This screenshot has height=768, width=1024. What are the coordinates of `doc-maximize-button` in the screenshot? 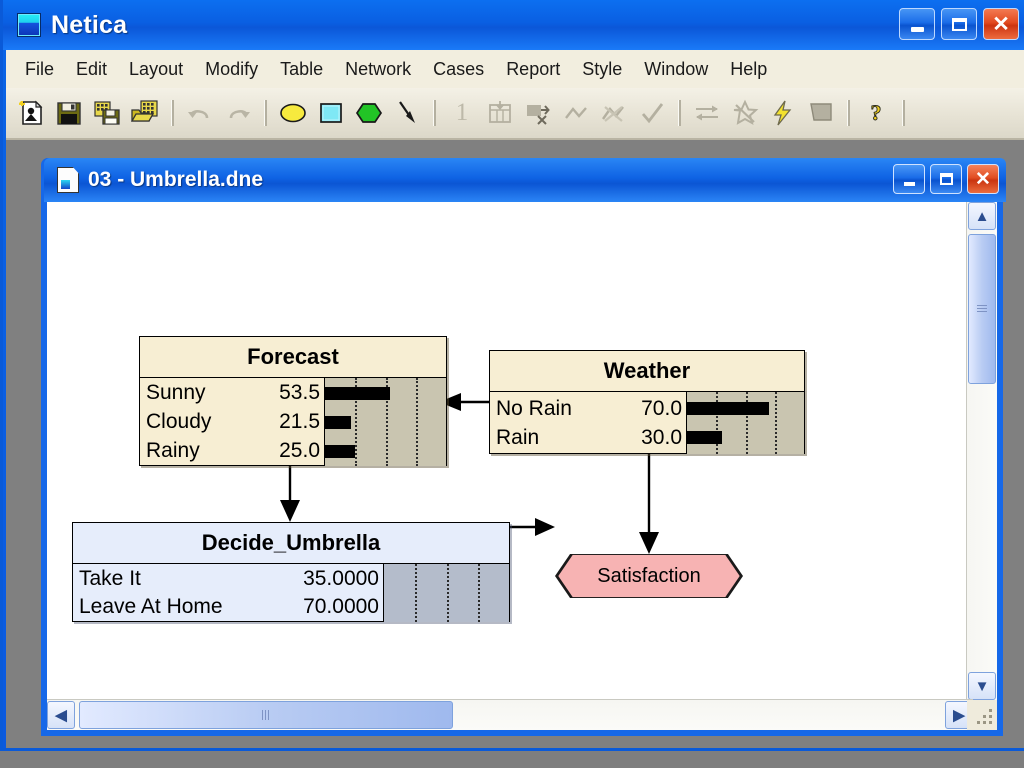 It's located at (946, 179).